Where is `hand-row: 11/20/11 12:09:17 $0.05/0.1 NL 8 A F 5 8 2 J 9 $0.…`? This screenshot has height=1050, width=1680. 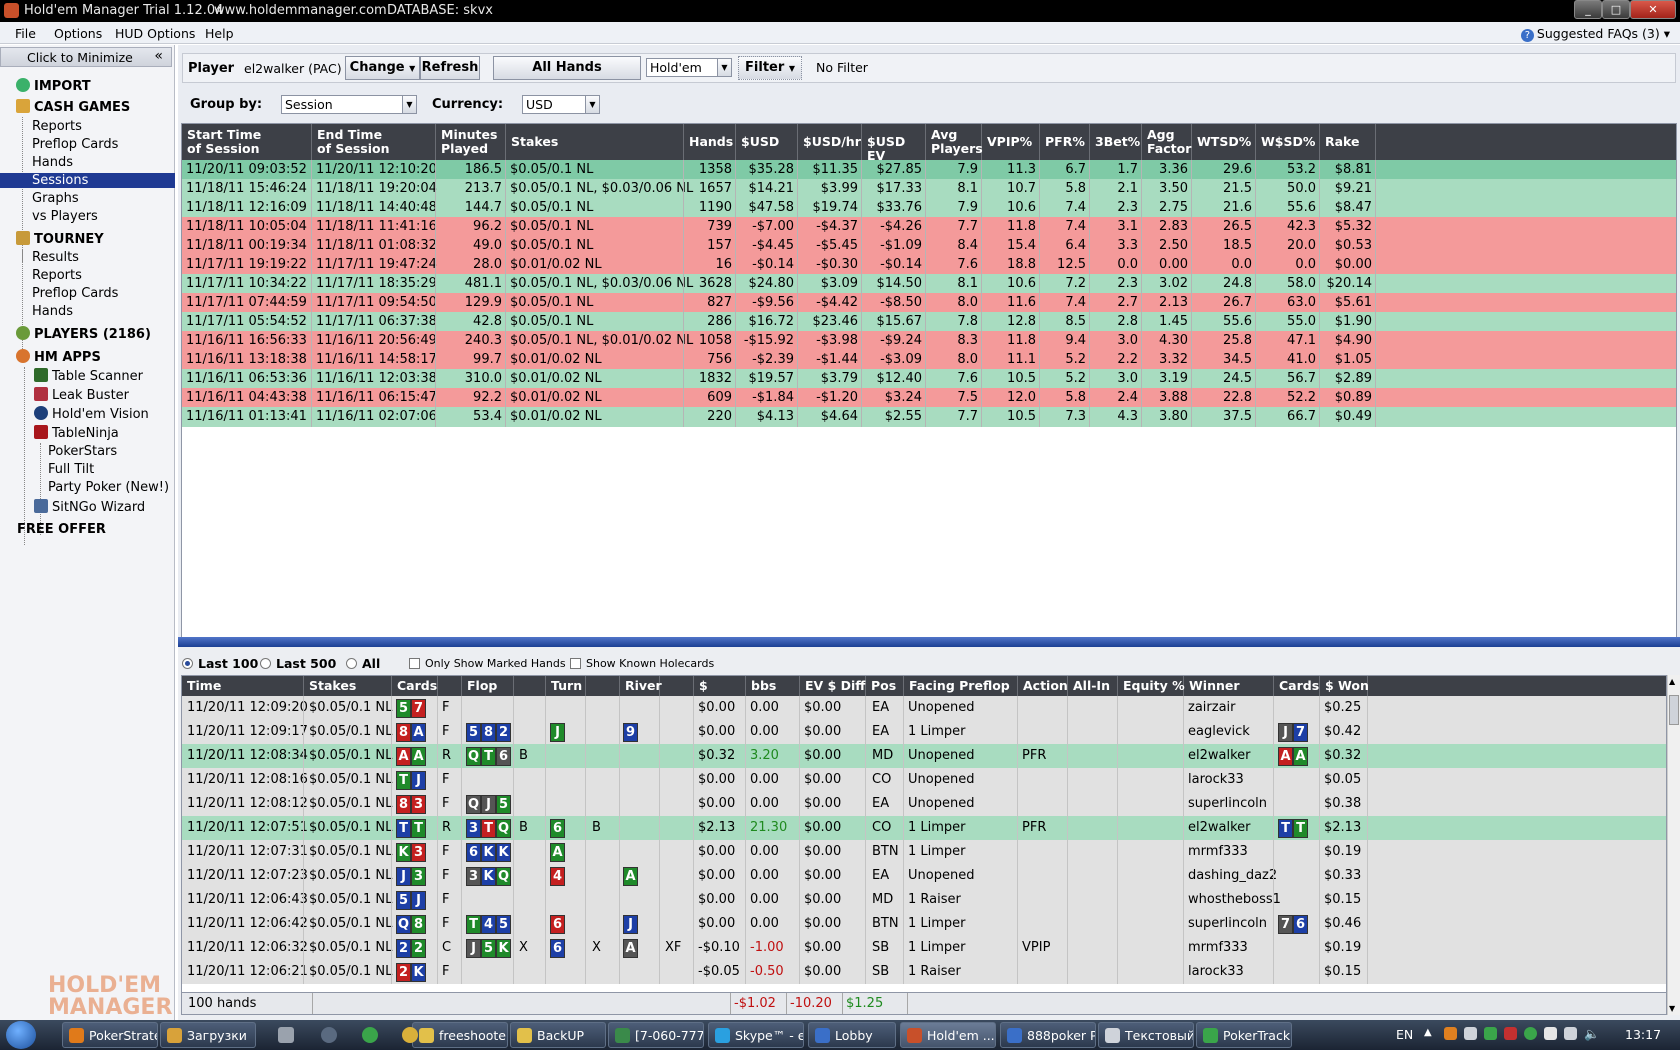 hand-row: 11/20/11 12:09:17 $0.05/0.1 NL 8 A F 5 8 2 J 9 $0.… is located at coordinates (924, 732).